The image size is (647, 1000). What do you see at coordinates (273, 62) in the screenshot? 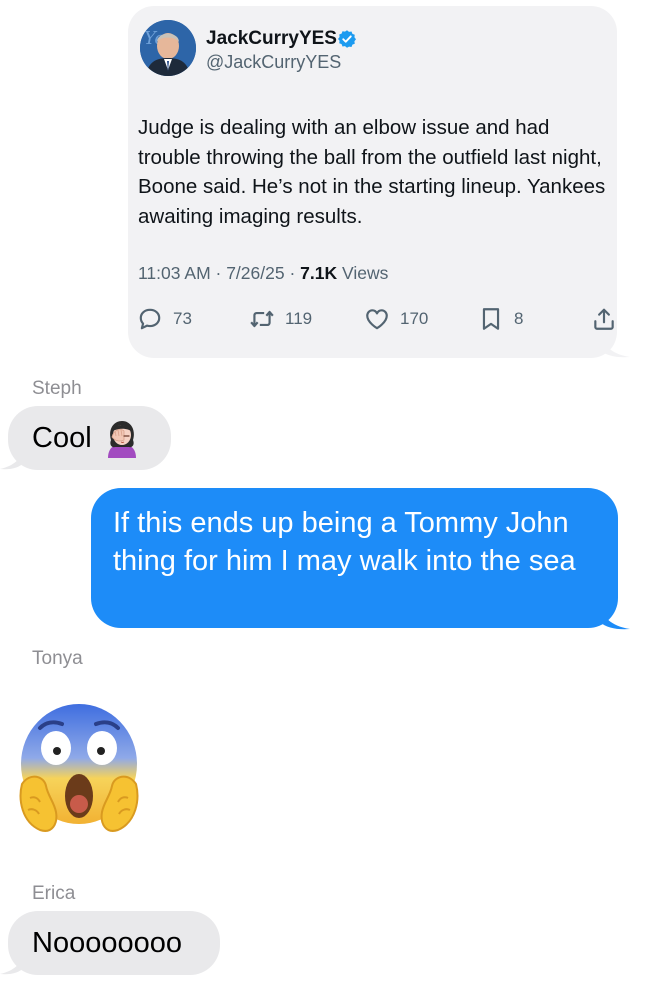
I see `author-handle: @JackCurryYES` at bounding box center [273, 62].